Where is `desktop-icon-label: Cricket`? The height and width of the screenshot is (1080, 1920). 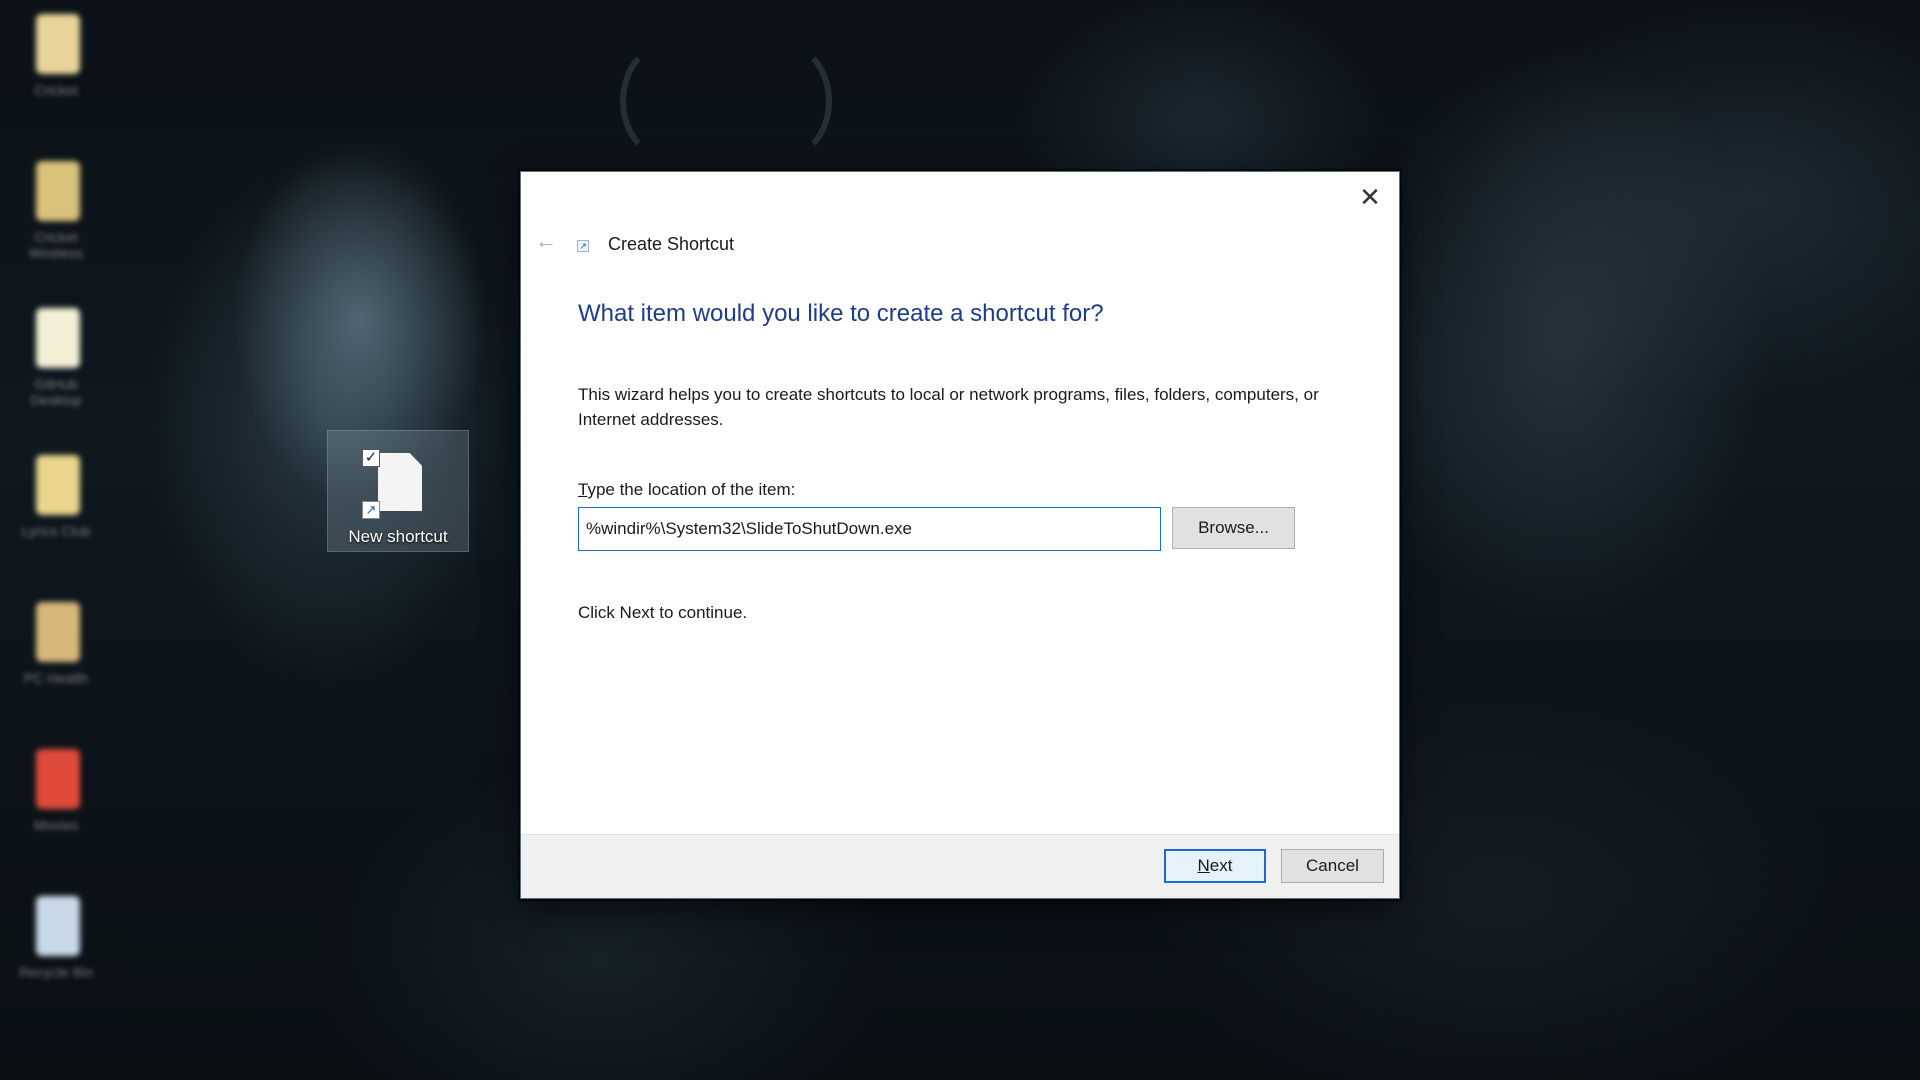
desktop-icon-label: Cricket is located at coordinates (56, 90).